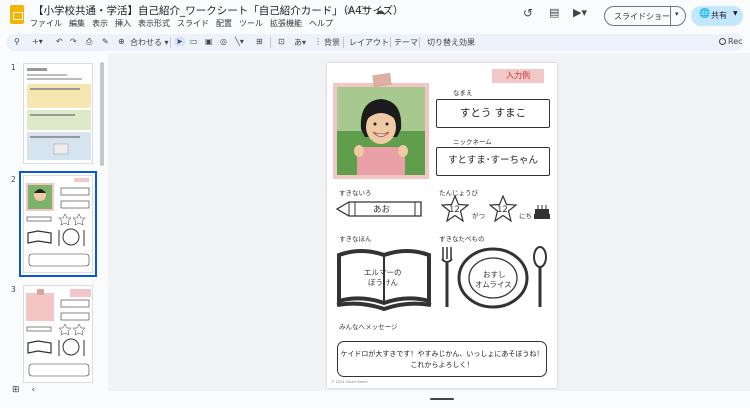  What do you see at coordinates (442, 354) in the screenshot?
I see `message-line1: ケイドロが大すきです！やすみじかん、いっしょにあそぼうね！` at bounding box center [442, 354].